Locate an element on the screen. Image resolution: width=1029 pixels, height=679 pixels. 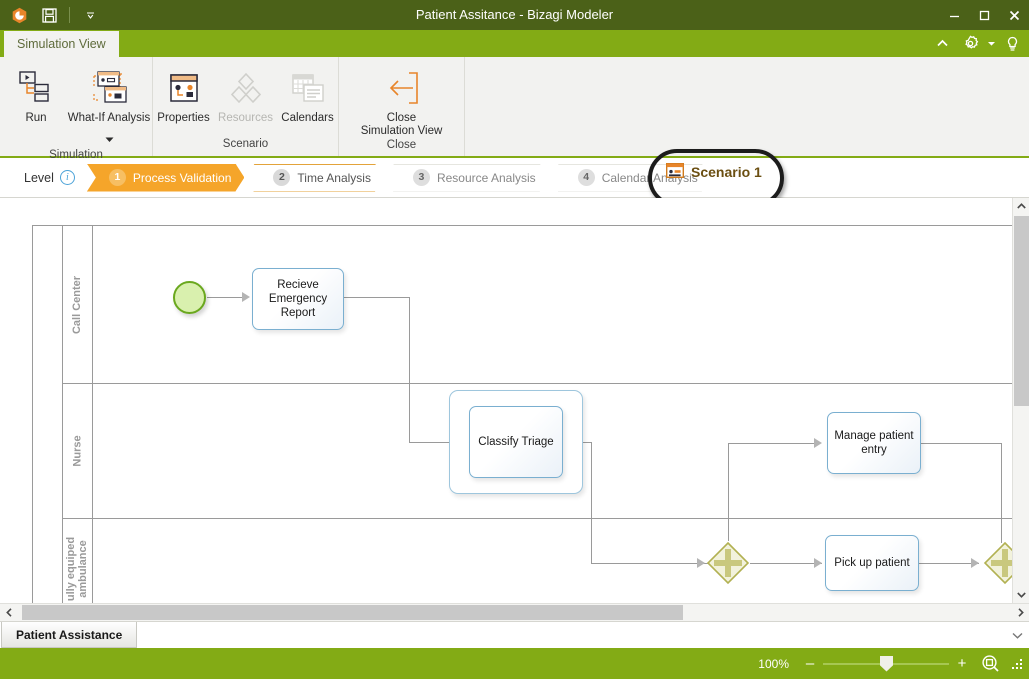
ribbon-group-scenario-label: Scenario is located at coordinates (245, 144).